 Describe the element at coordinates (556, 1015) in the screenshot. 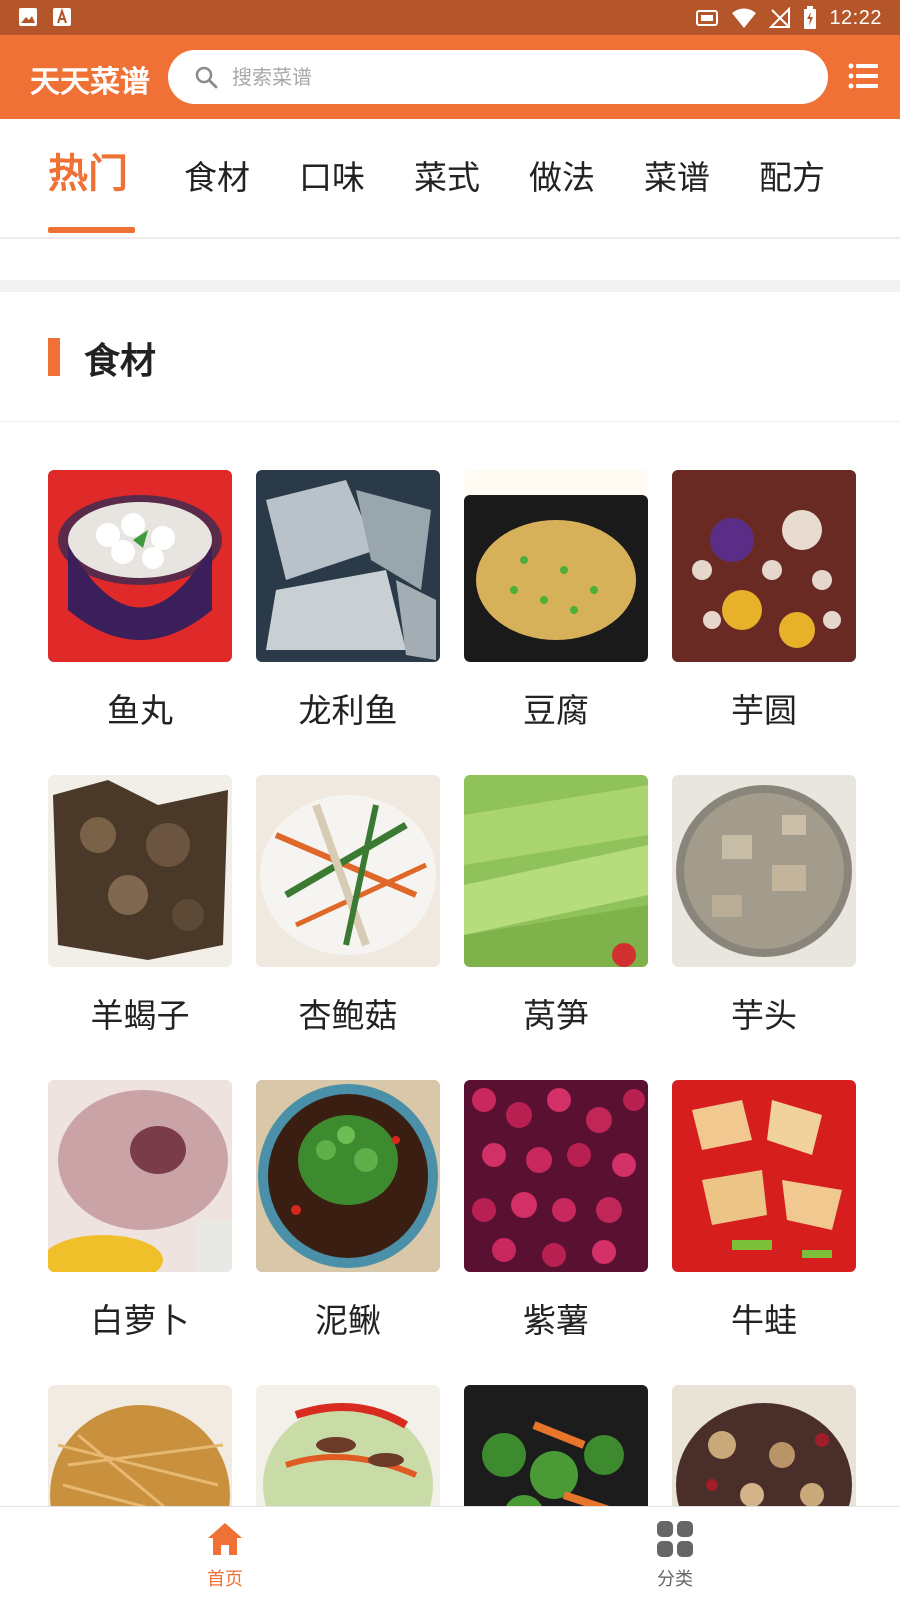

I see `ingredient-label: 莴笋` at that location.